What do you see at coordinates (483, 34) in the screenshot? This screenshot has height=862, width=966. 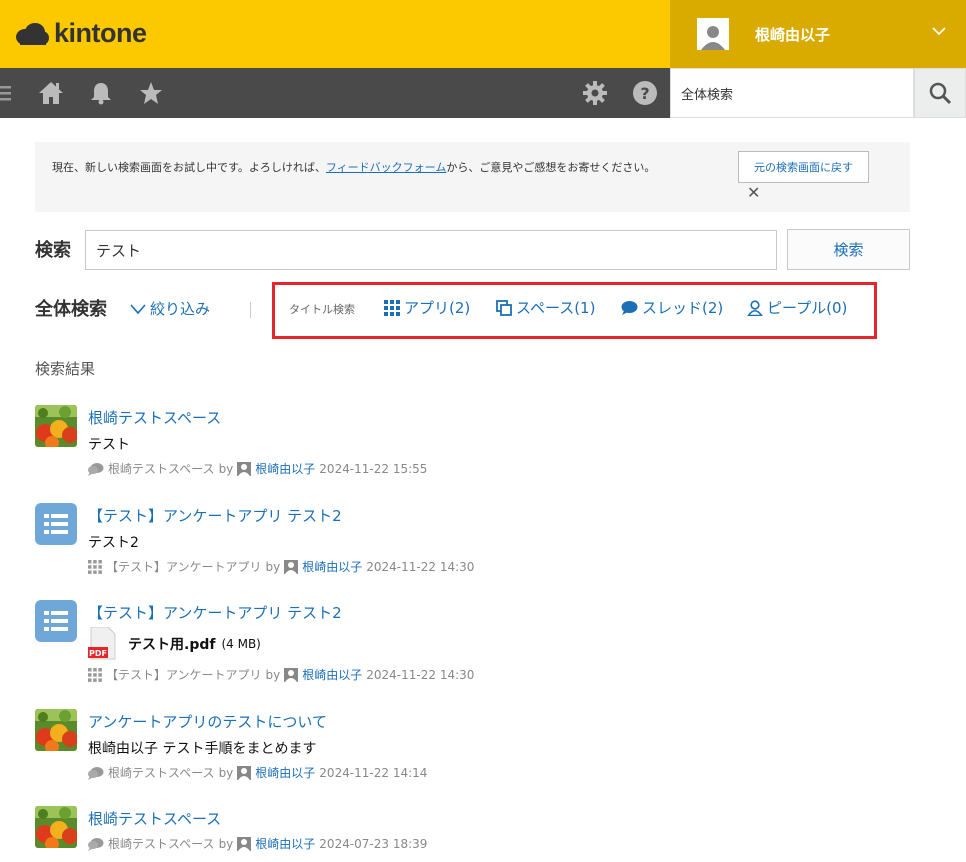 I see `top-header: kintone 根崎由以子` at bounding box center [483, 34].